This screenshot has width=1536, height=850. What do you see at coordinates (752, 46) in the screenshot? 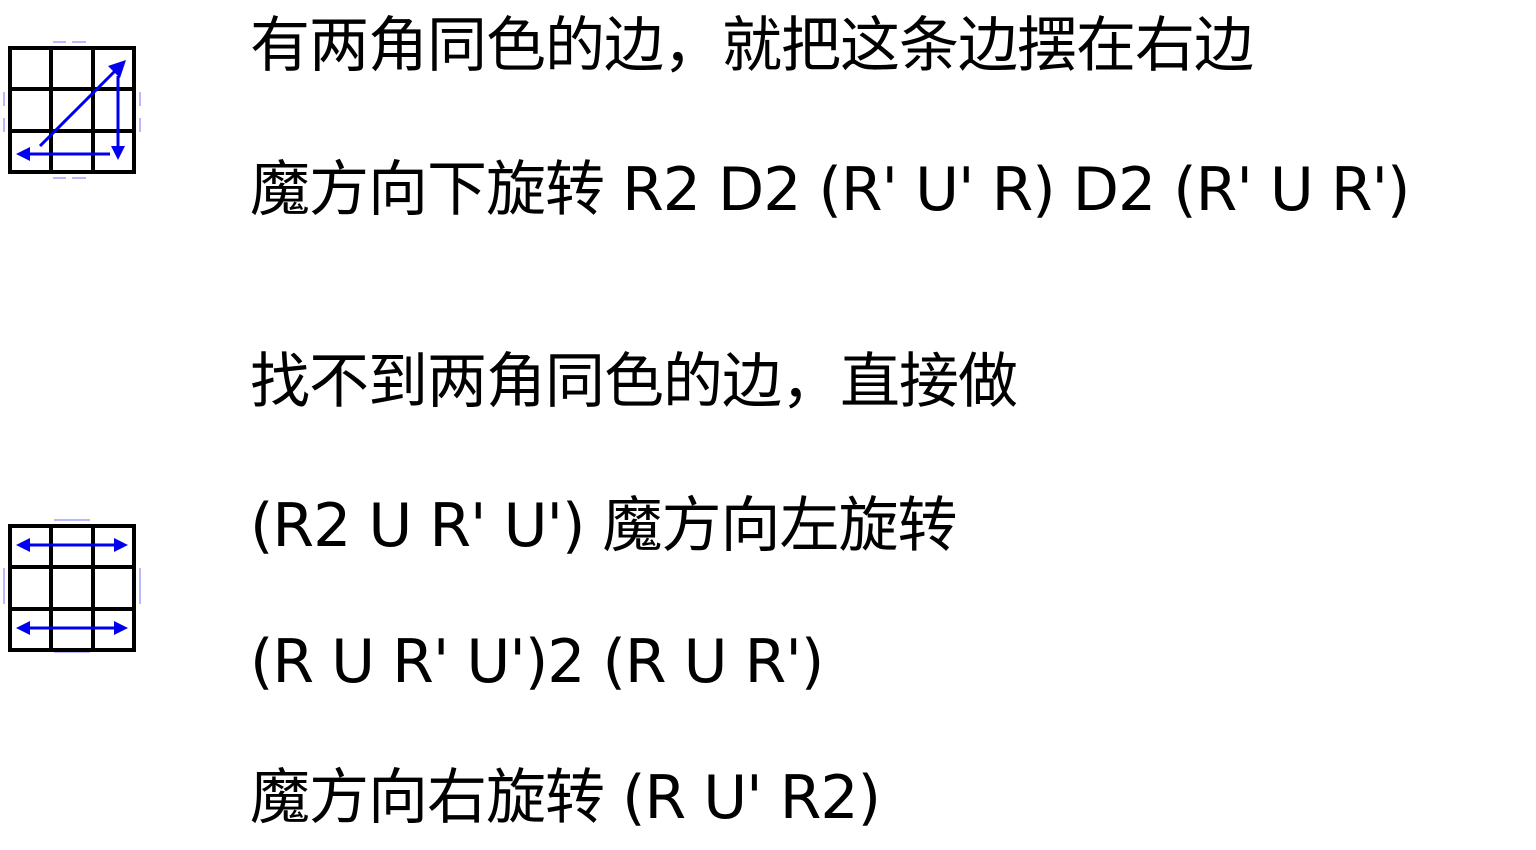
I see `instruction-line-1: 有两角同色的边，就把这条边摆在右边` at bounding box center [752, 46].